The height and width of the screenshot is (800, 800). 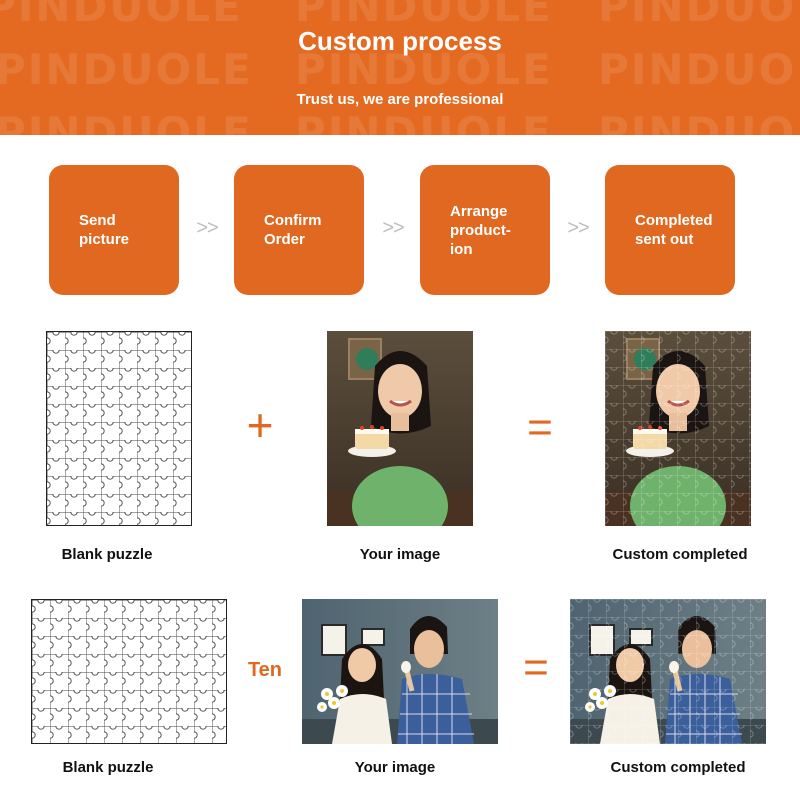 What do you see at coordinates (293, 230) in the screenshot?
I see `step-label: Confirm Order` at bounding box center [293, 230].